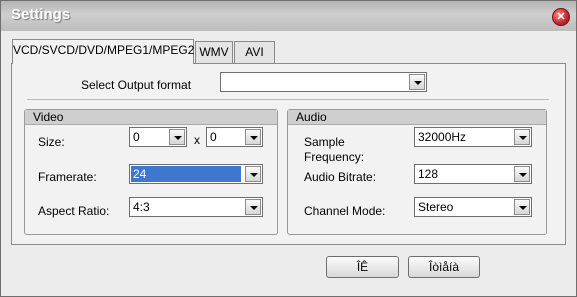 This screenshot has width=577, height=297. What do you see at coordinates (158, 137) in the screenshot?
I see `size-width-select: 0` at bounding box center [158, 137].